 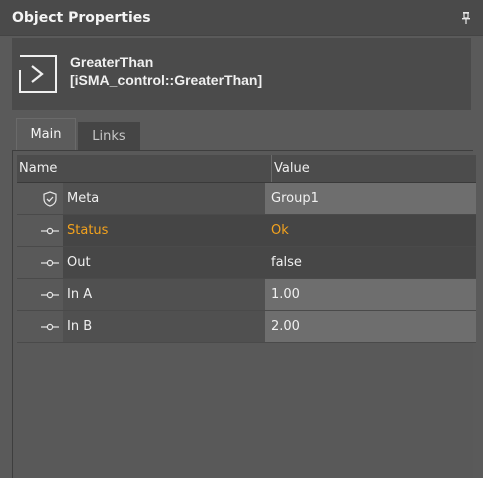 I want to click on object-header: GreaterThan [iSMA_control::GreaterThan], so click(x=241, y=74).